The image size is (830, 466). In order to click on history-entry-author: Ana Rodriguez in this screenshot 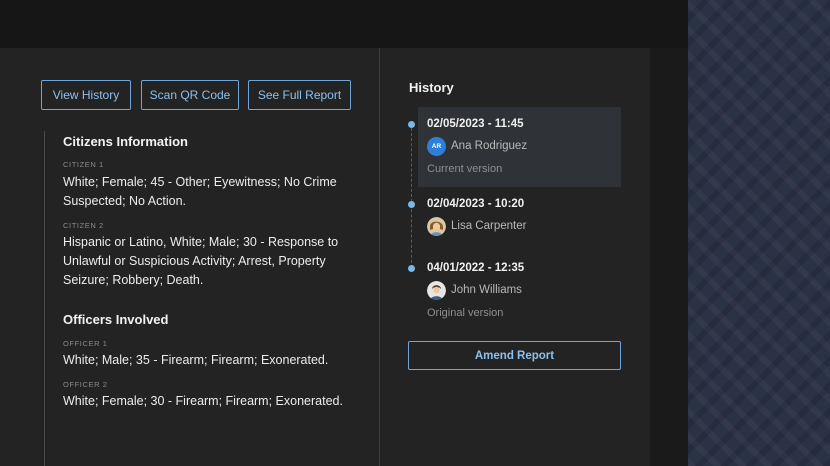, I will do `click(489, 146)`.